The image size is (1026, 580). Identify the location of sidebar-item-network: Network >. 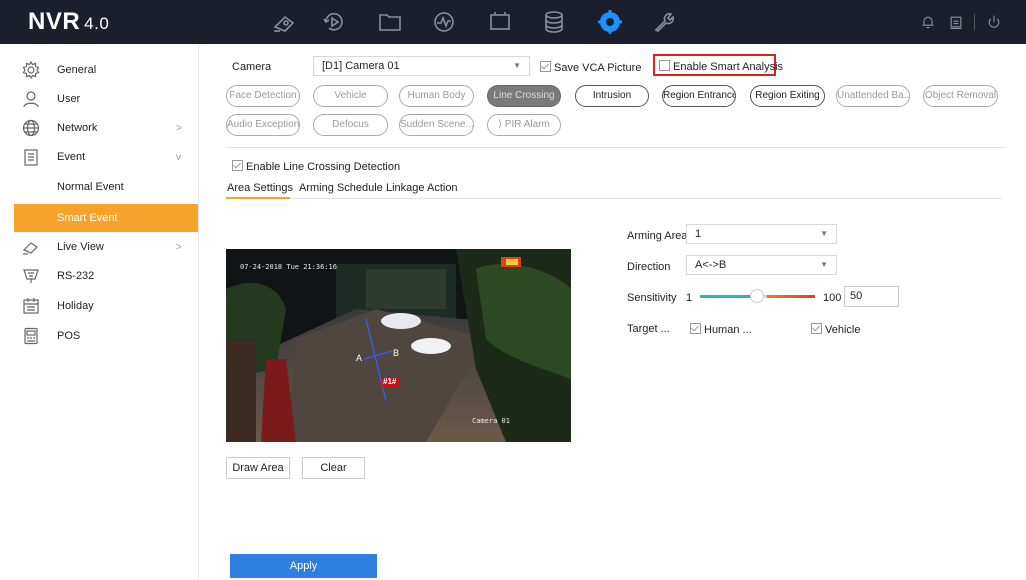
(99, 128).